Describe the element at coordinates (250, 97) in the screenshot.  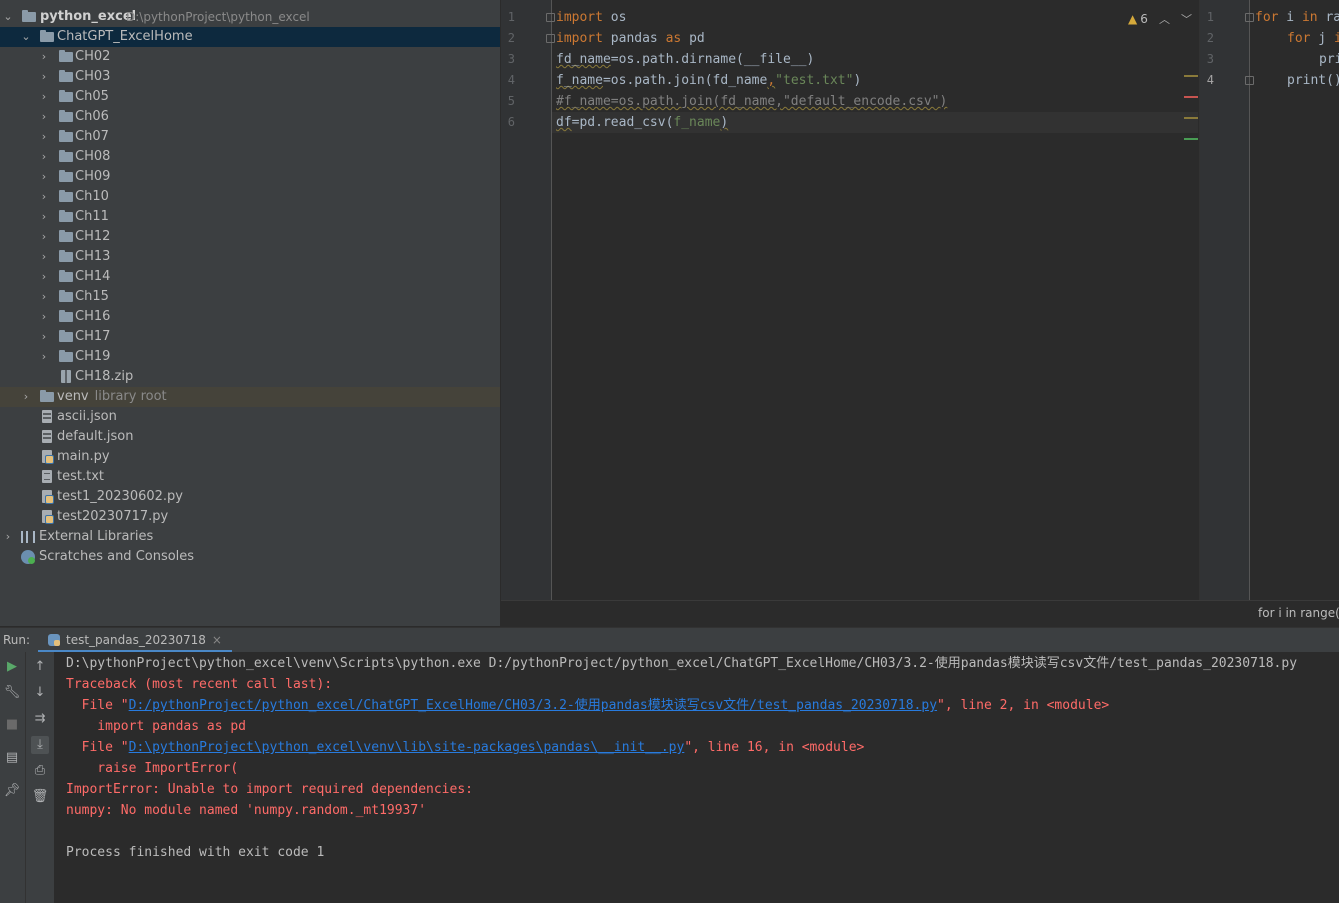
I see `tree-item-folder: › Ch05` at that location.